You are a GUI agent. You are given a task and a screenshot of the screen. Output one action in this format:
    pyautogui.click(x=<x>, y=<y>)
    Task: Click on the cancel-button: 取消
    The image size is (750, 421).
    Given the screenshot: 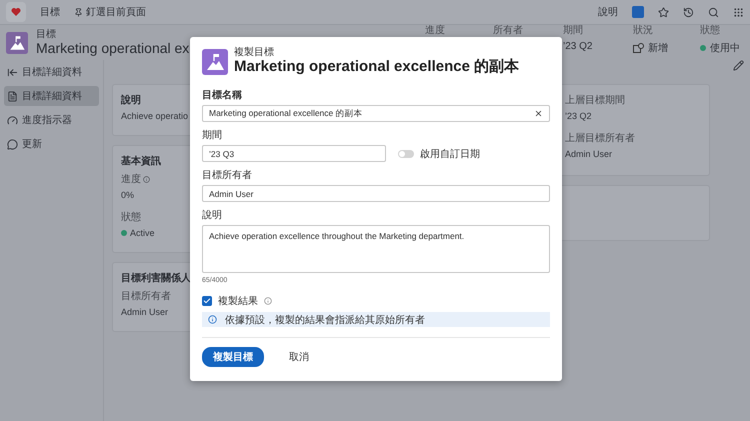 What is the action you would take?
    pyautogui.click(x=299, y=357)
    